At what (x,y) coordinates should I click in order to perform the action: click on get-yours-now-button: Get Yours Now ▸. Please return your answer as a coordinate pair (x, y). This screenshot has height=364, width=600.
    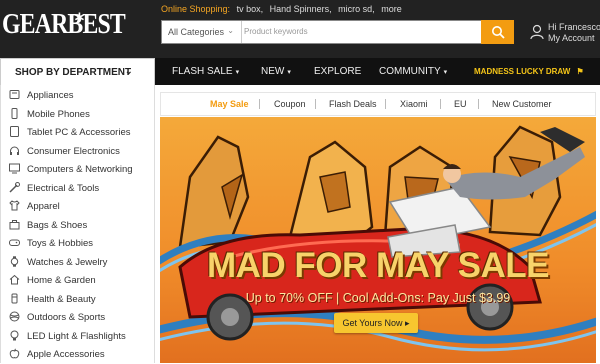
    Looking at the image, I should click on (376, 323).